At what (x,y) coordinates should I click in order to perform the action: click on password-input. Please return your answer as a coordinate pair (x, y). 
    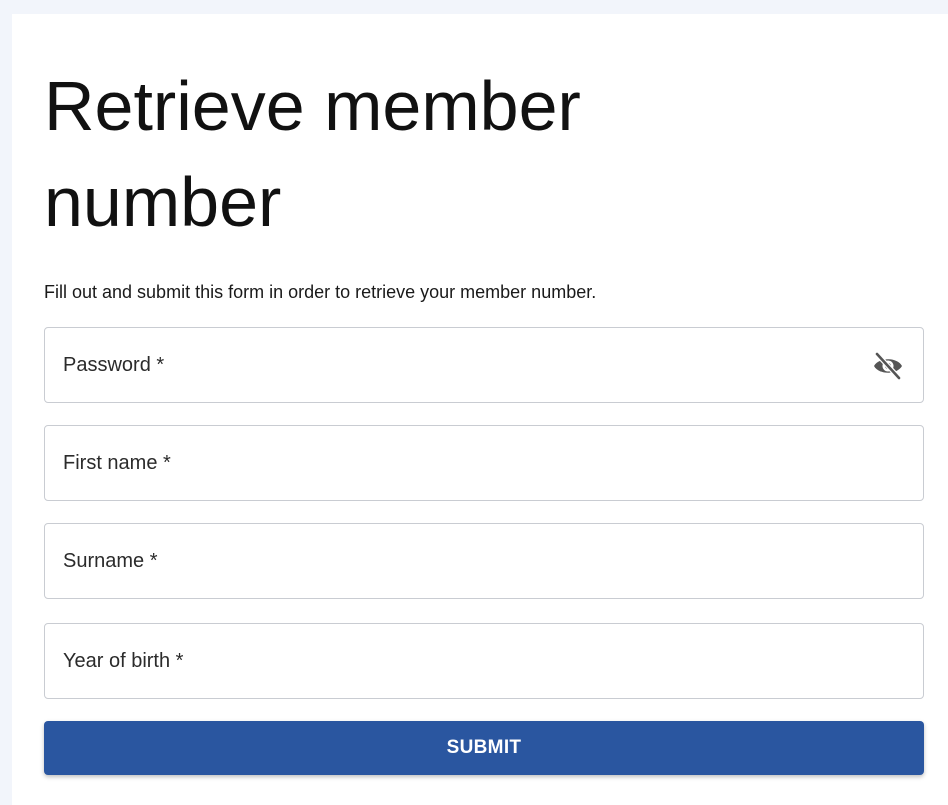
    Looking at the image, I should click on (484, 365).